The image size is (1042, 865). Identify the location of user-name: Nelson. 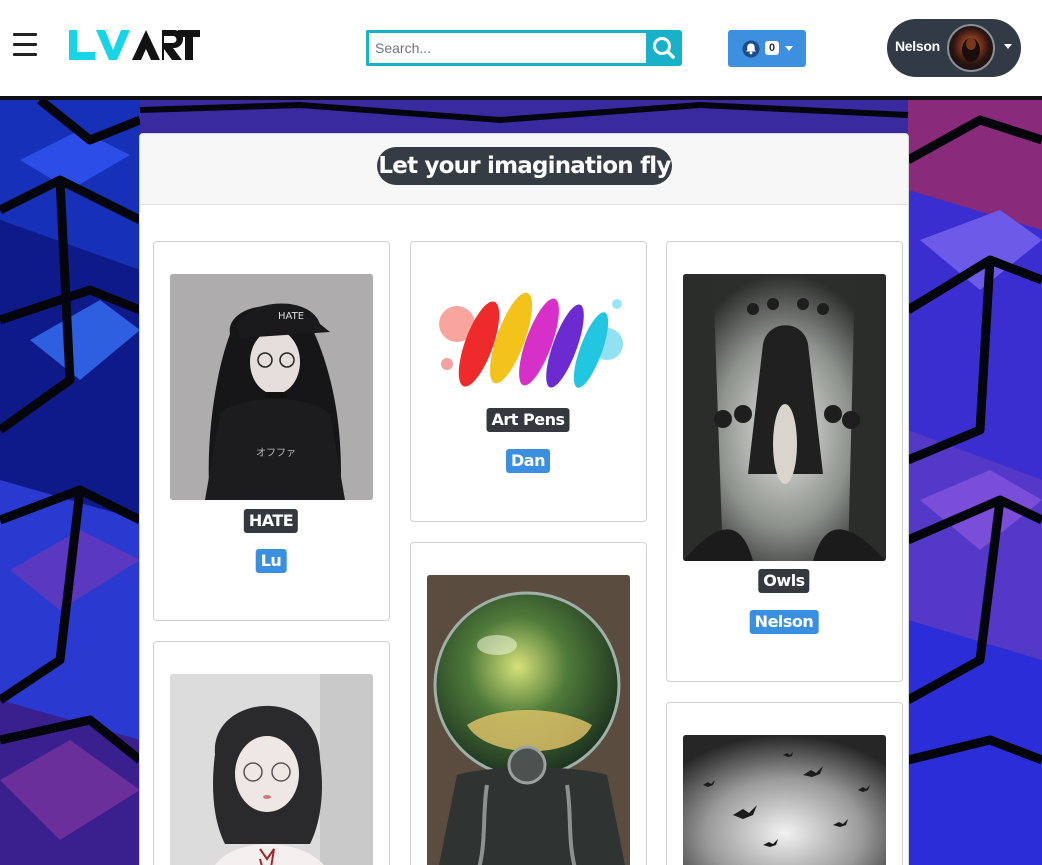
(917, 46).